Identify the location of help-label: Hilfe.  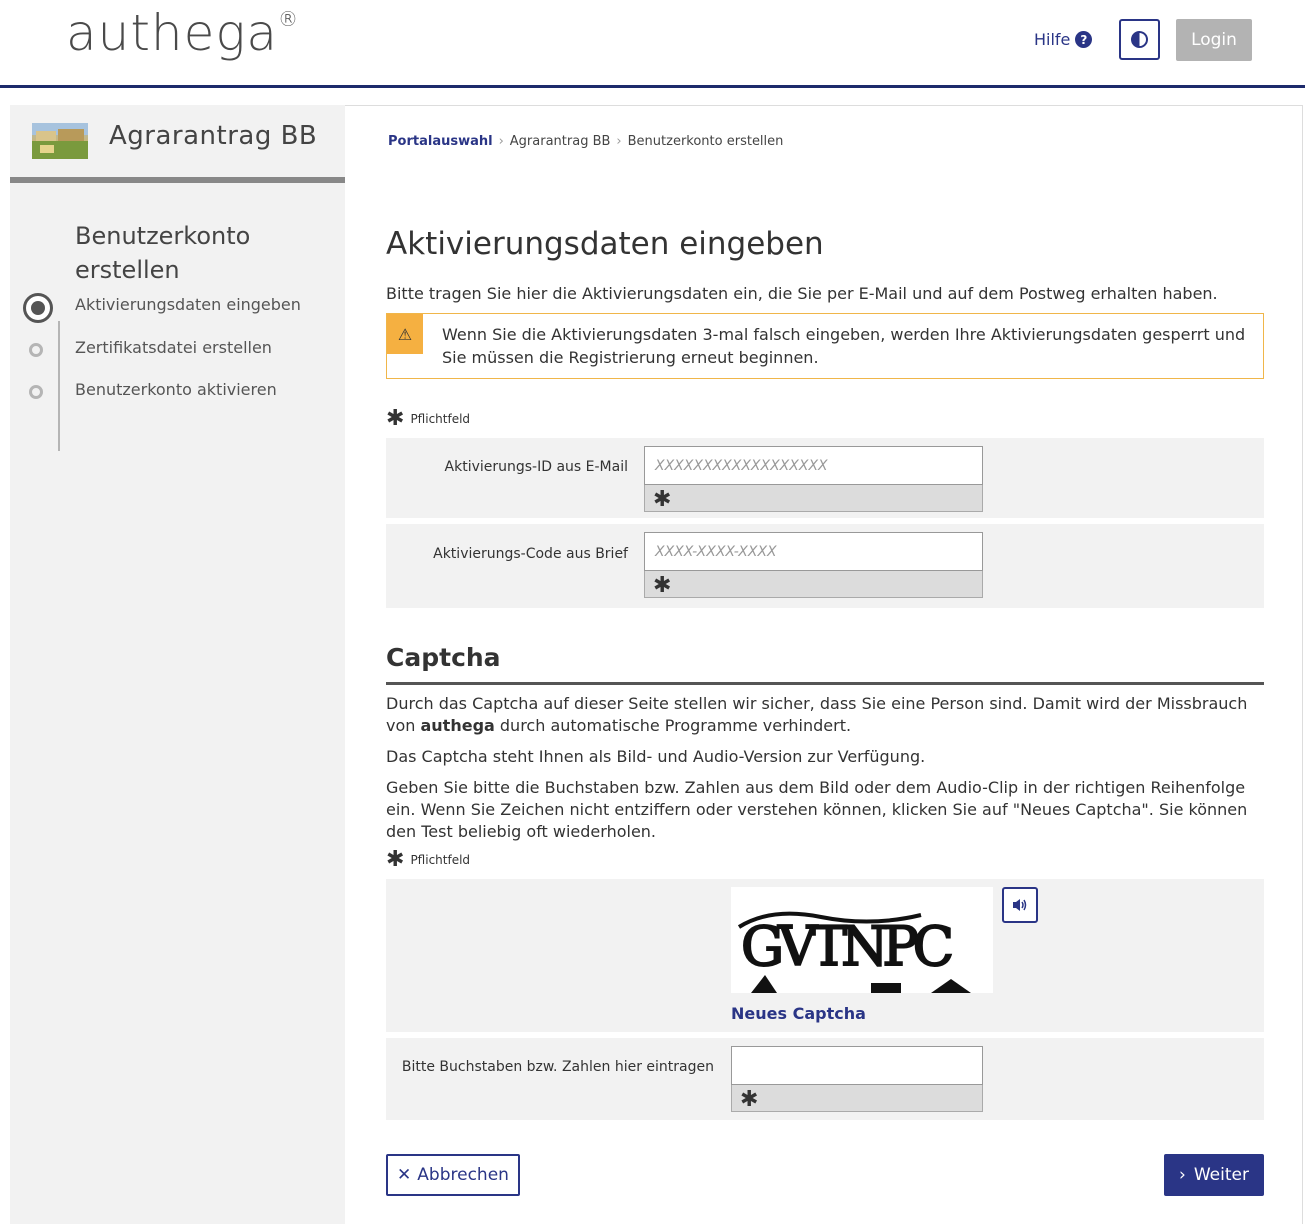
(1052, 39).